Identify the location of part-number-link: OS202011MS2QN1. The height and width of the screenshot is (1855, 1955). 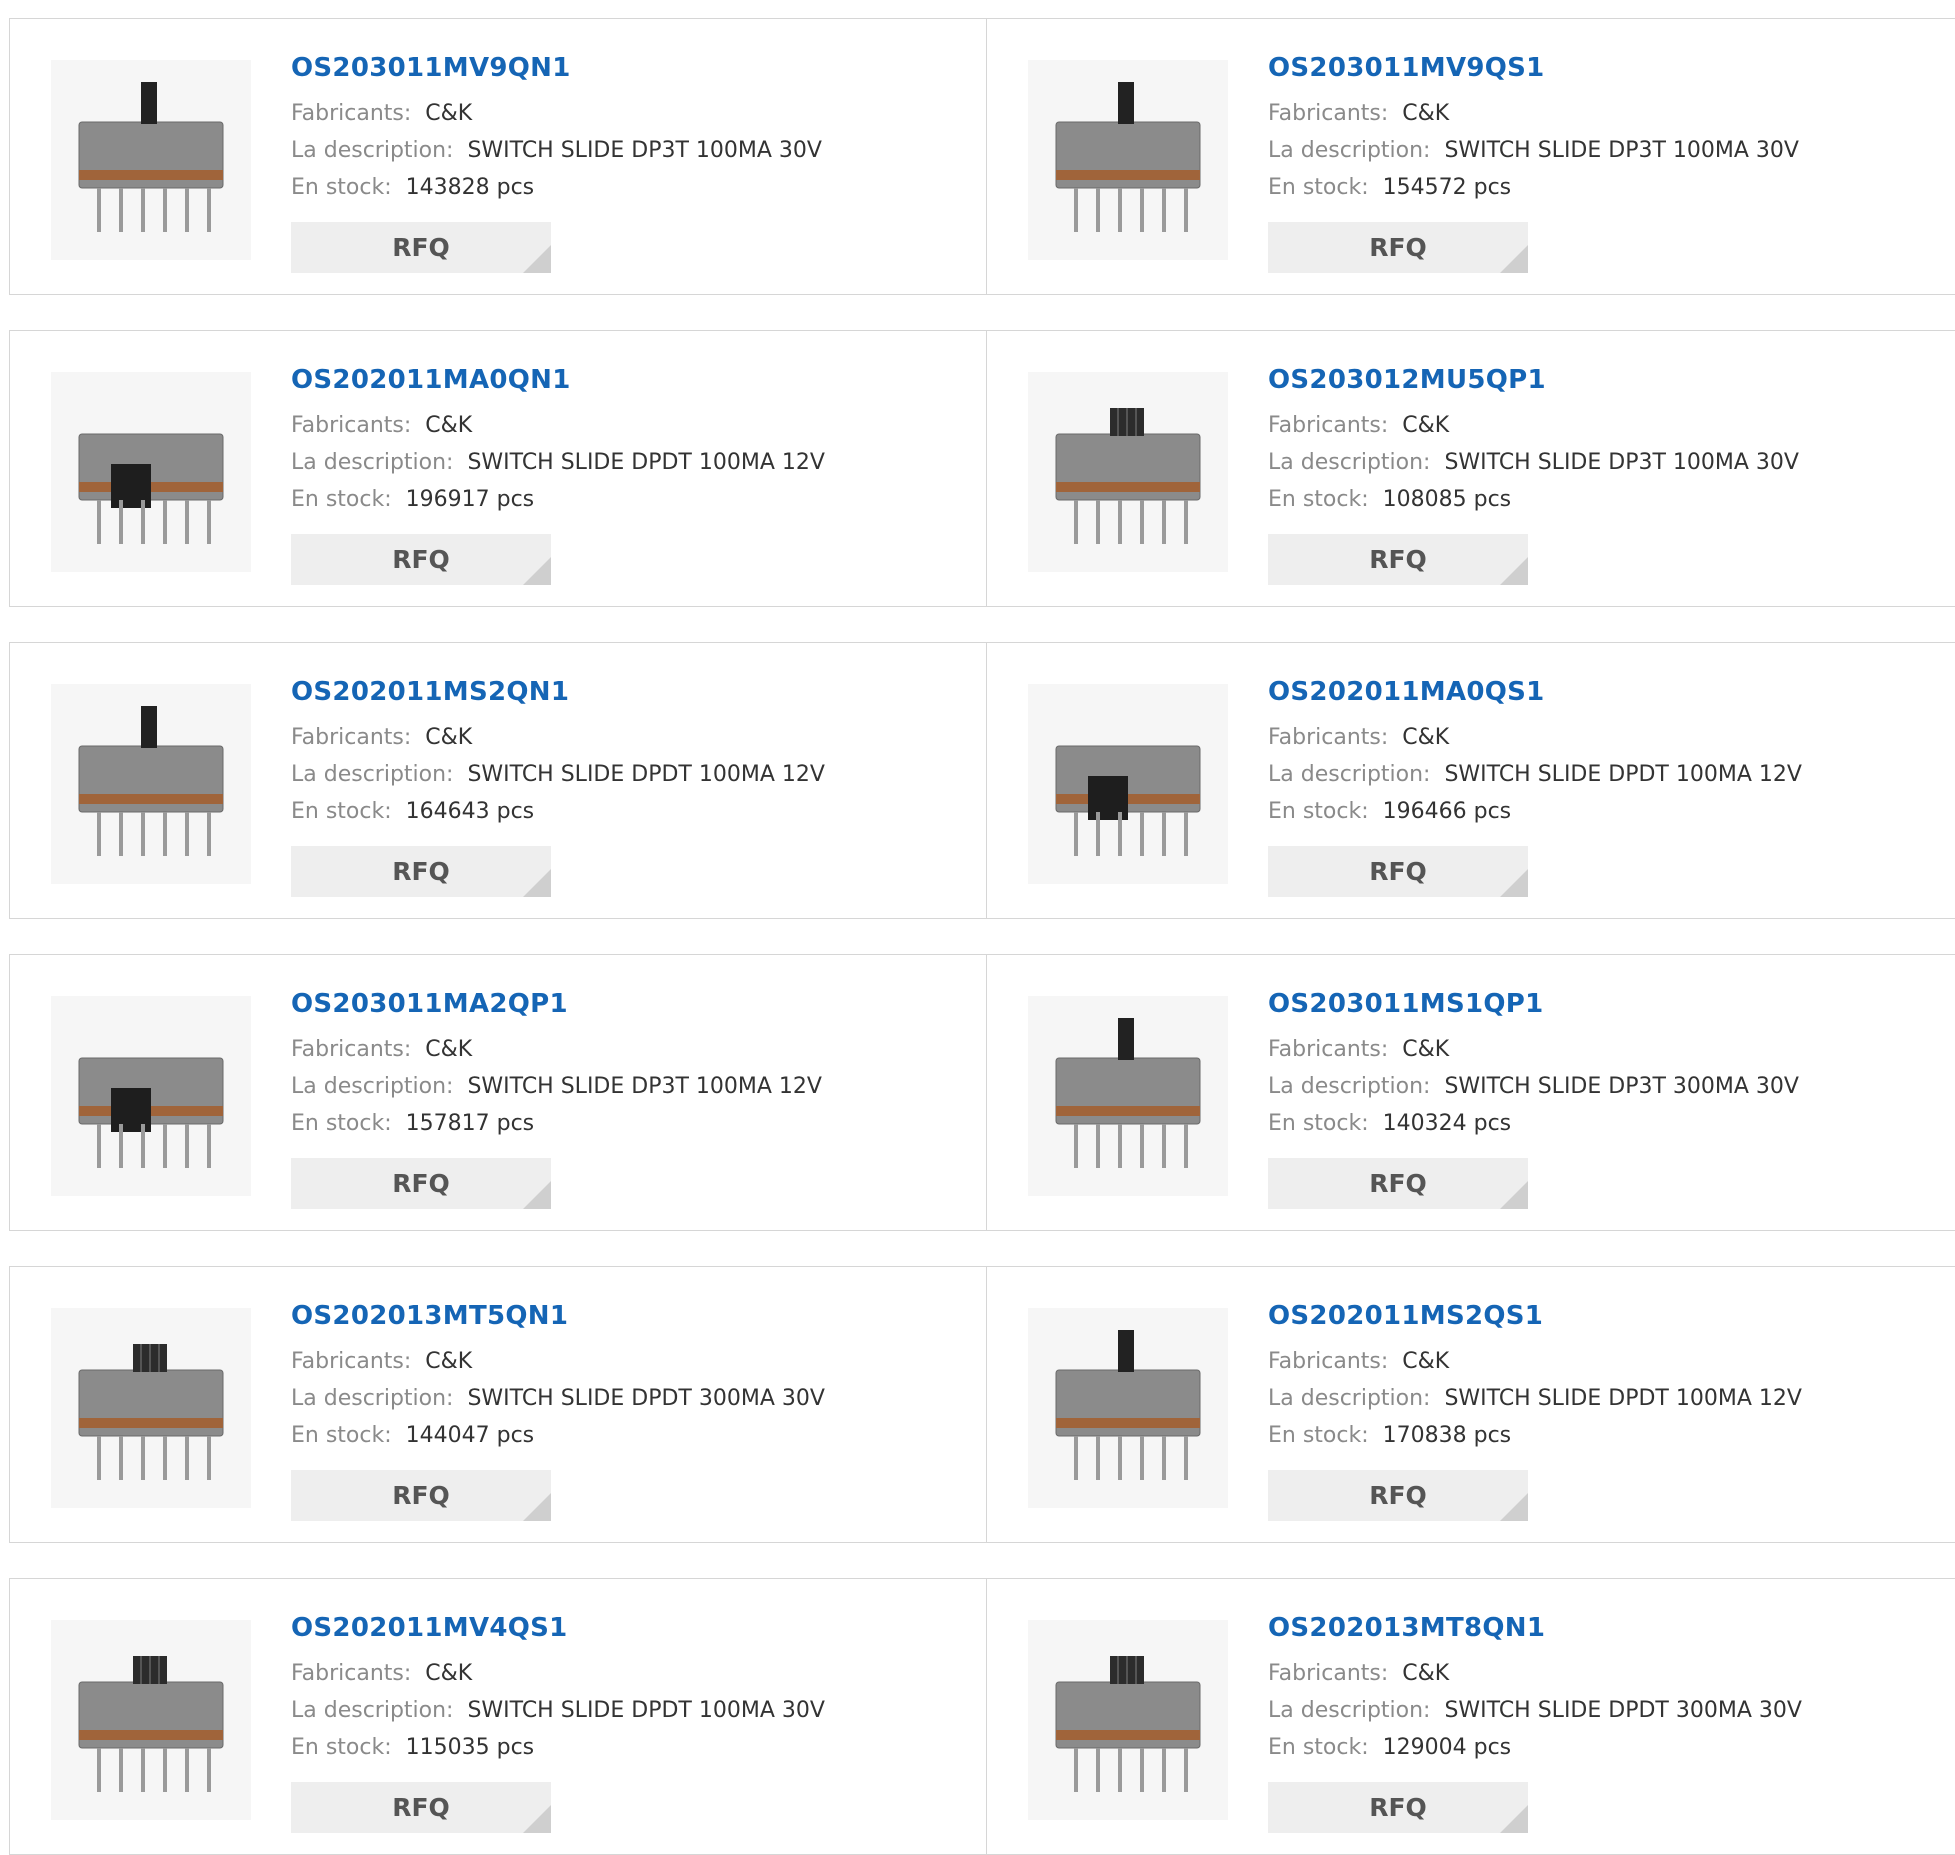
(558, 692).